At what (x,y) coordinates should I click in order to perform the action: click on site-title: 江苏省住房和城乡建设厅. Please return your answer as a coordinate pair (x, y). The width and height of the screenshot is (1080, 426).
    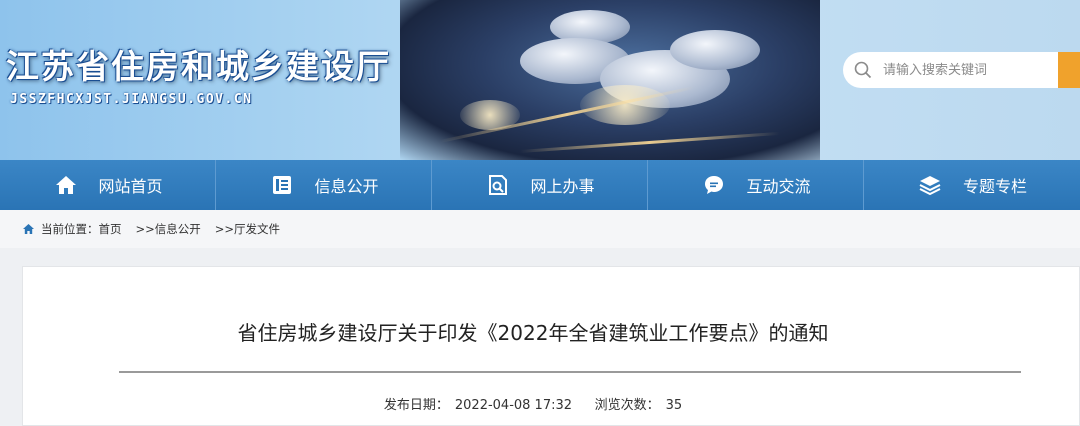
    Looking at the image, I should click on (198, 66).